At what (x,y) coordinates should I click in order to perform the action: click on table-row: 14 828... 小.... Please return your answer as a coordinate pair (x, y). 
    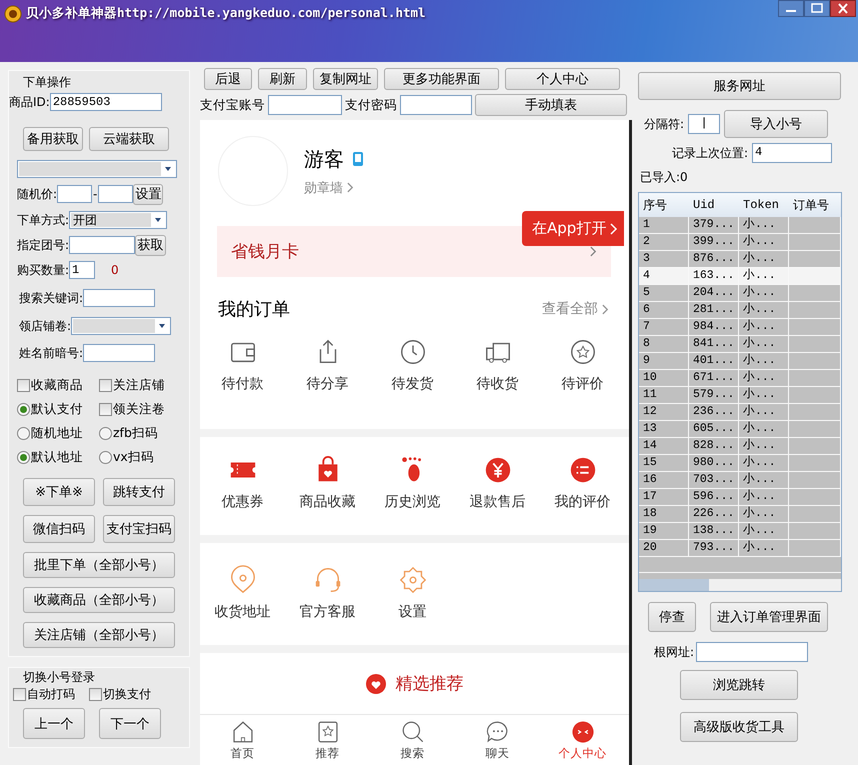
    Looking at the image, I should click on (740, 446).